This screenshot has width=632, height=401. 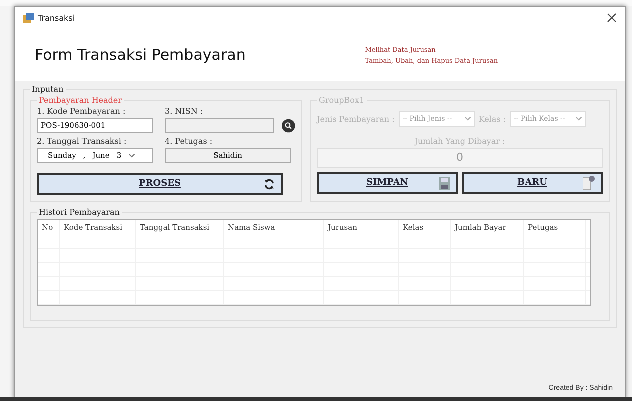 What do you see at coordinates (444, 183) in the screenshot?
I see `save-icon` at bounding box center [444, 183].